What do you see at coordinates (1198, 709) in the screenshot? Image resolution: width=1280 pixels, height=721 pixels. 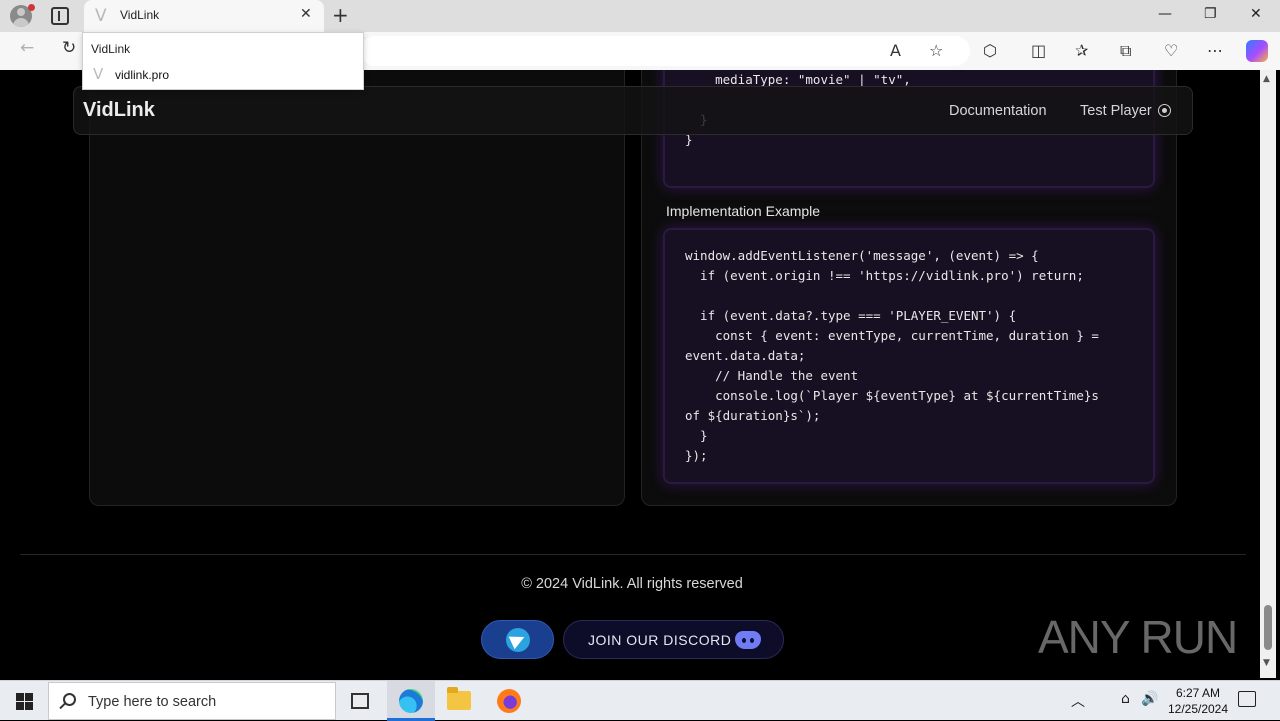 I see `clock-date: 12/25/2024` at bounding box center [1198, 709].